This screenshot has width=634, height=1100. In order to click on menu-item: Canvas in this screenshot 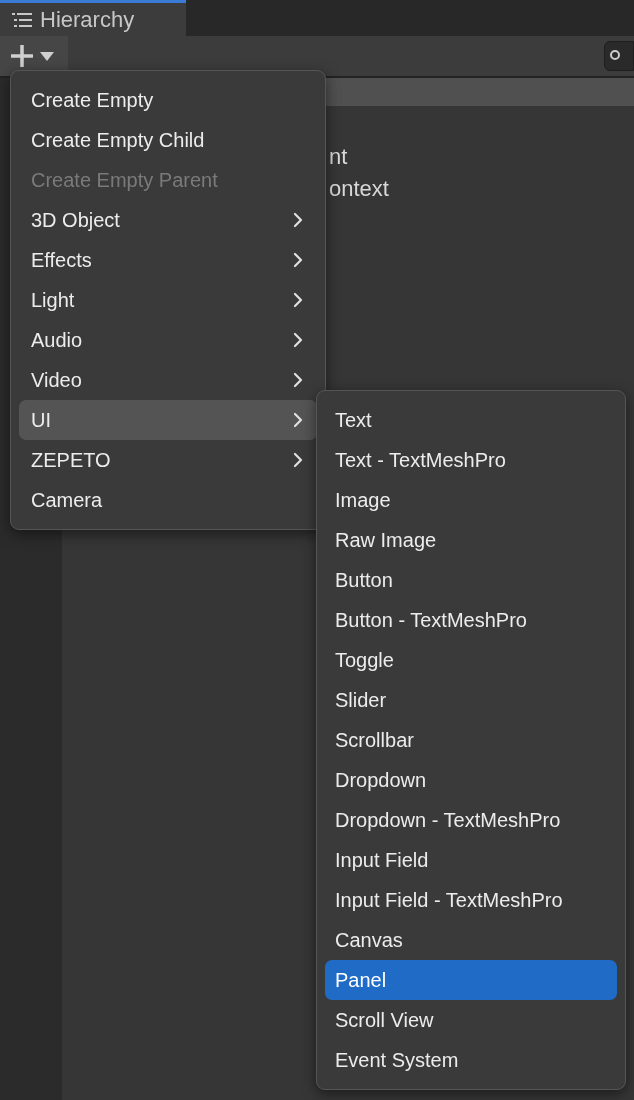, I will do `click(471, 940)`.